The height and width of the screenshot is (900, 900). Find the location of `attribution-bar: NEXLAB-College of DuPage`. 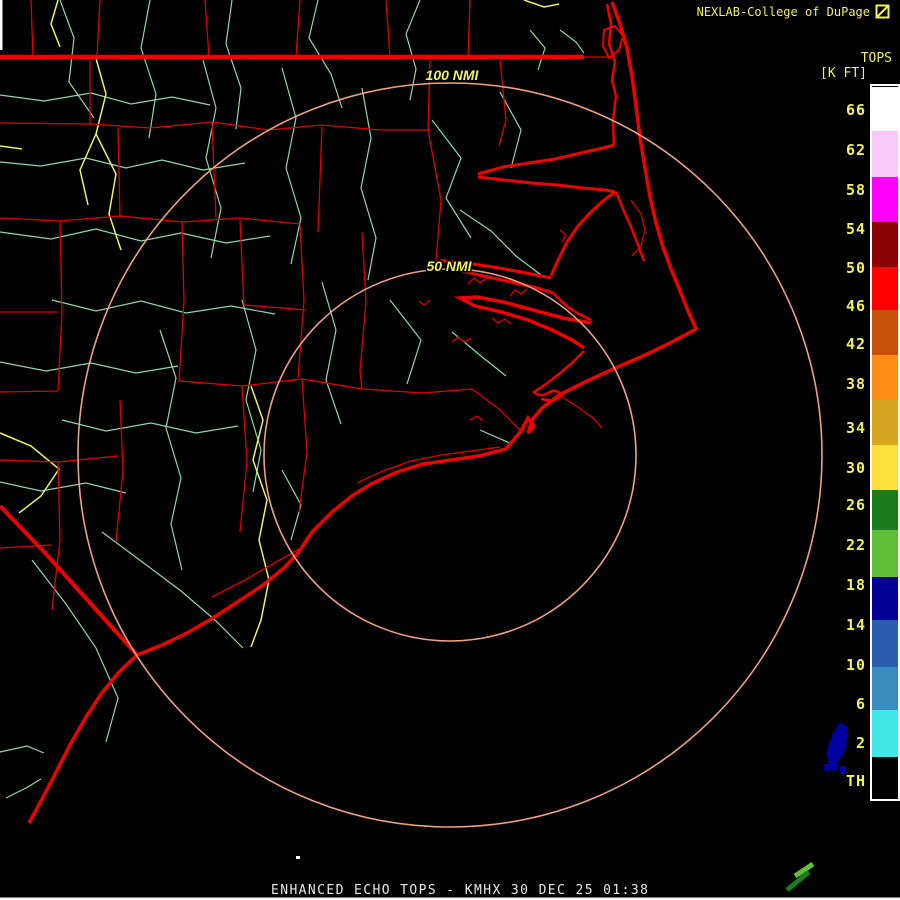

attribution-bar: NEXLAB-College of DuPage is located at coordinates (793, 11).